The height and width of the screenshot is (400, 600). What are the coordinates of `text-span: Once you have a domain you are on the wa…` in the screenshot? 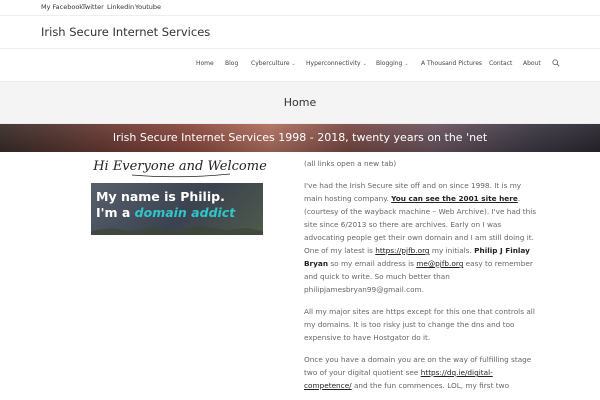 It's located at (418, 366).